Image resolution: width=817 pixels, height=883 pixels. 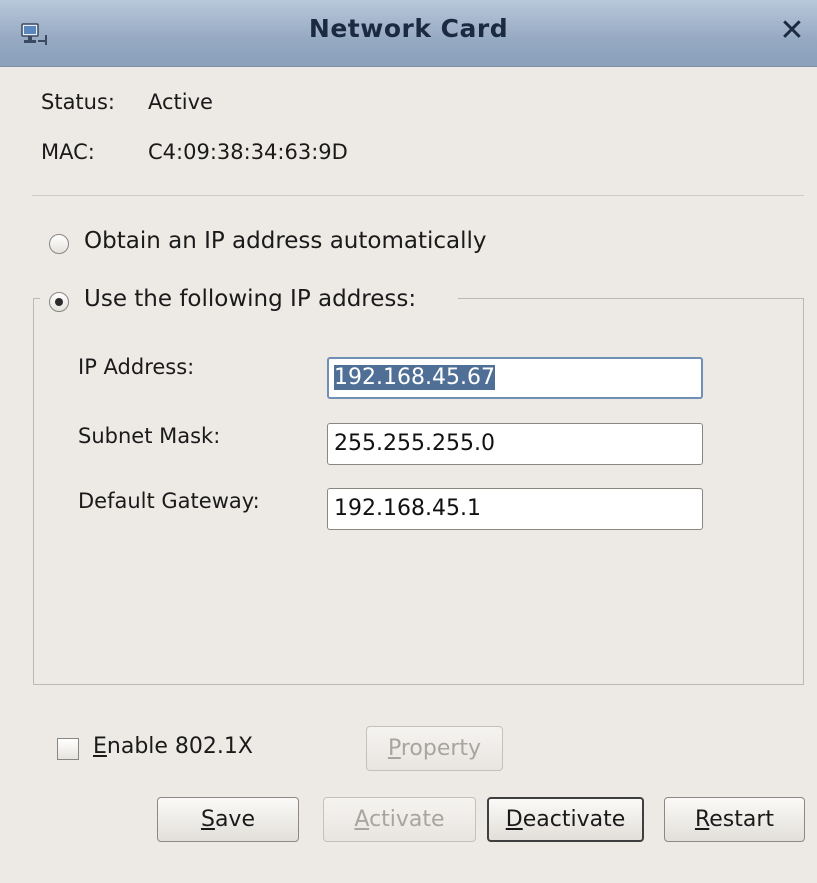 I want to click on deactivate-button: Deactivate, so click(x=565, y=819).